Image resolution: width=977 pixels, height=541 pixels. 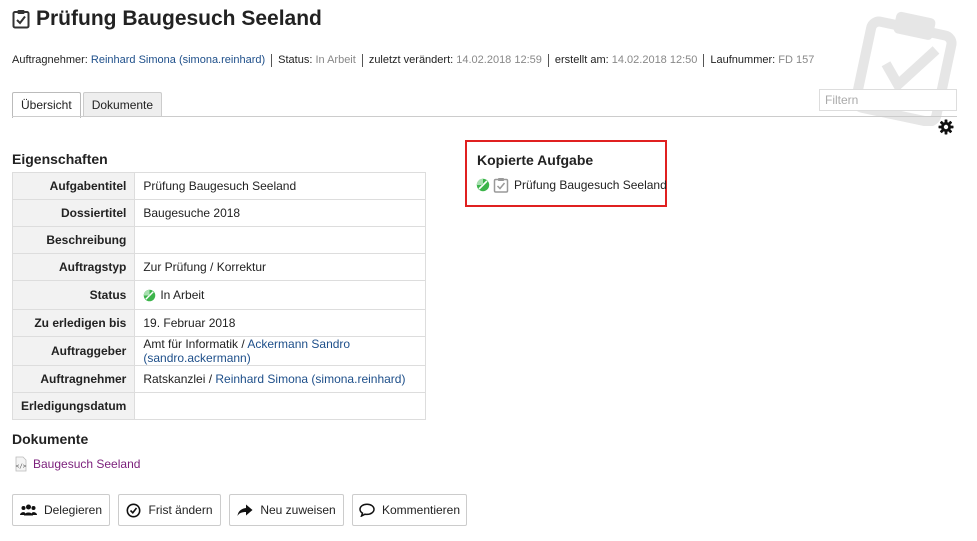 I want to click on meta-status: Status: In Arbeit, so click(x=316, y=60).